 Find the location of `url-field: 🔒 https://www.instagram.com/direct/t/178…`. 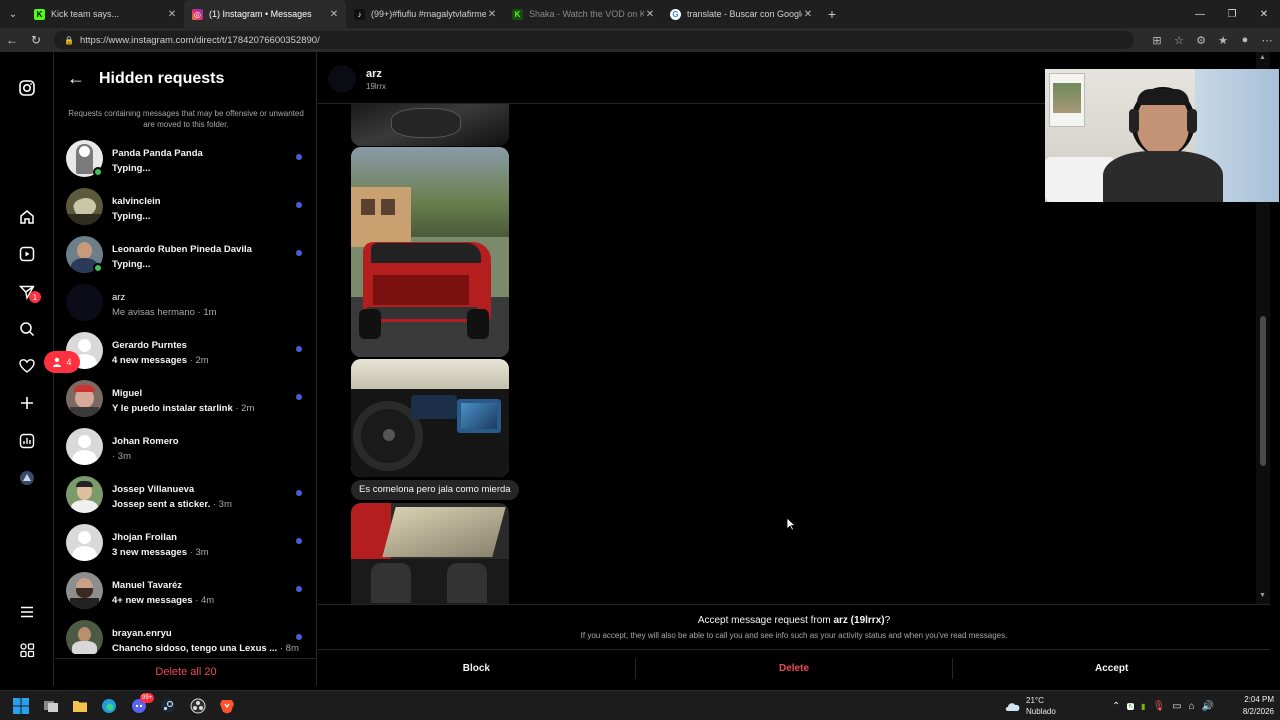

url-field: 🔒 https://www.instagram.com/direct/t/178… is located at coordinates (594, 40).